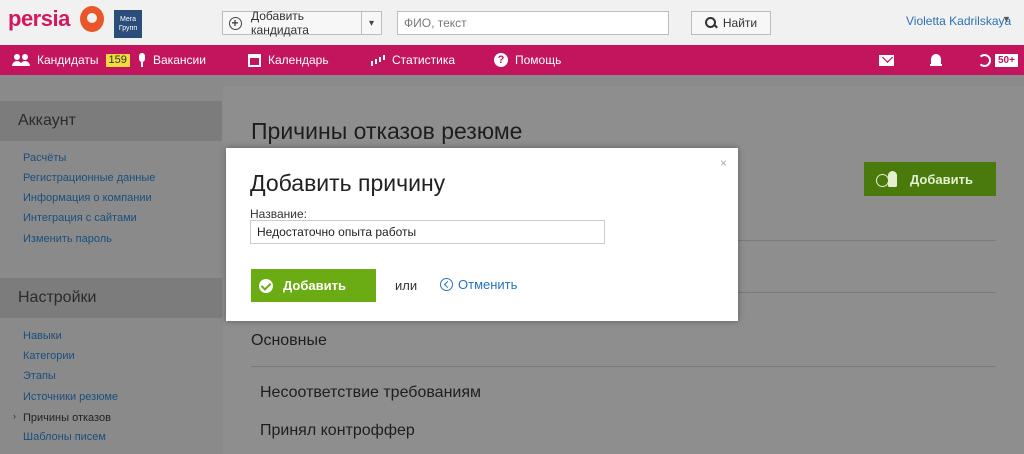 This screenshot has height=454, width=1024. I want to click on chevron-down-icon: ▼, so click(1006, 19).